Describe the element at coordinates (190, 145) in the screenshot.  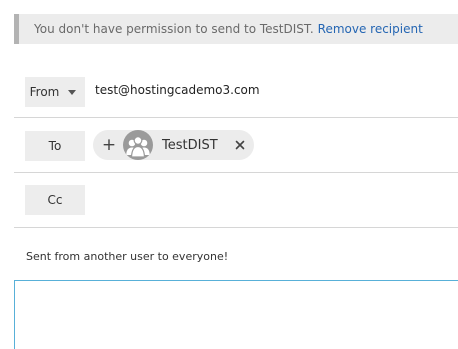
I see `recipient-name: TestDIST` at that location.